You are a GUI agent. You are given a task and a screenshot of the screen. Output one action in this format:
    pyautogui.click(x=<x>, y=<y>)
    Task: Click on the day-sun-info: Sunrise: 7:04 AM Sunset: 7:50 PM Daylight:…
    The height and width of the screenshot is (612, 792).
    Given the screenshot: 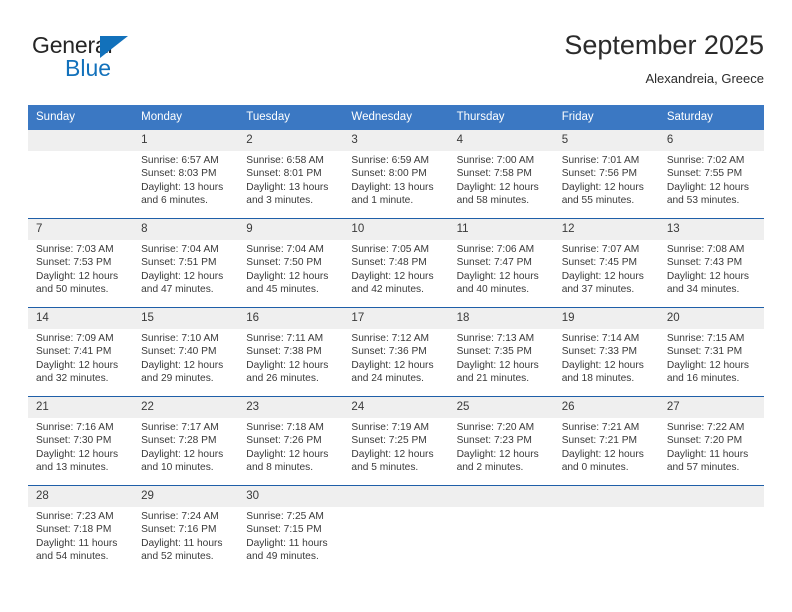 What is the action you would take?
    pyautogui.click(x=290, y=268)
    